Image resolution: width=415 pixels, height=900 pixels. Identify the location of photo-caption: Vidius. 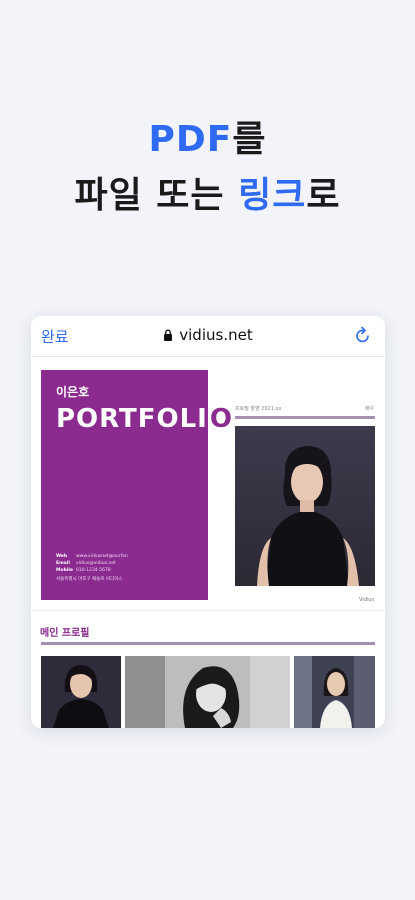
(367, 600).